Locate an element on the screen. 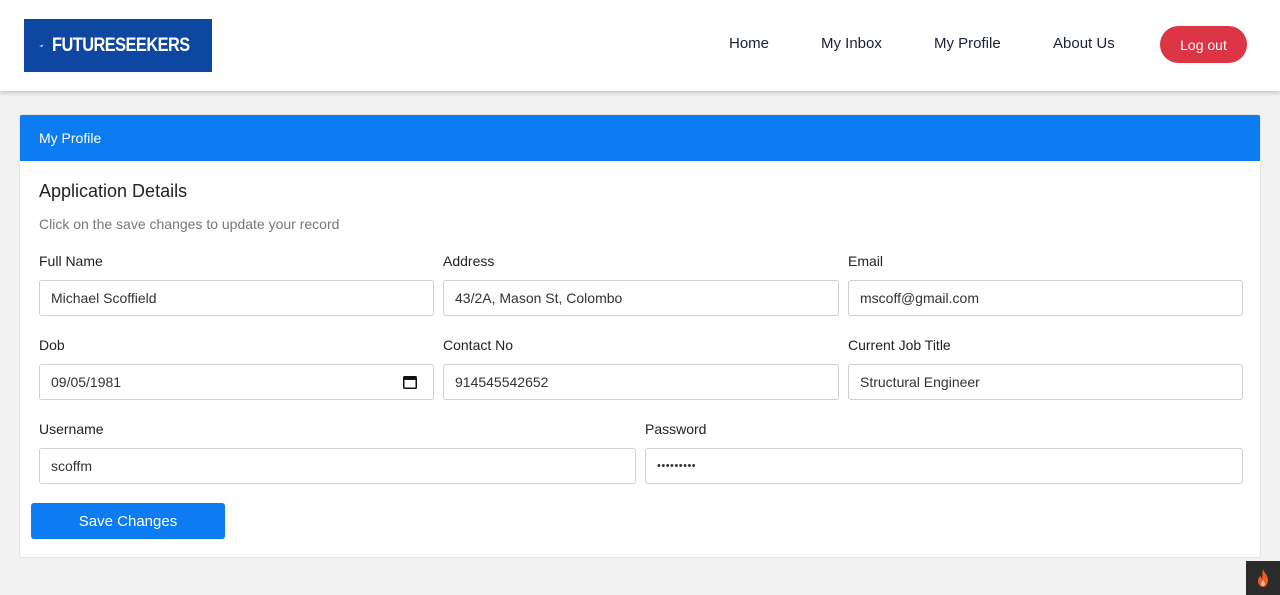 The height and width of the screenshot is (595, 1280). corner-widget is located at coordinates (1263, 578).